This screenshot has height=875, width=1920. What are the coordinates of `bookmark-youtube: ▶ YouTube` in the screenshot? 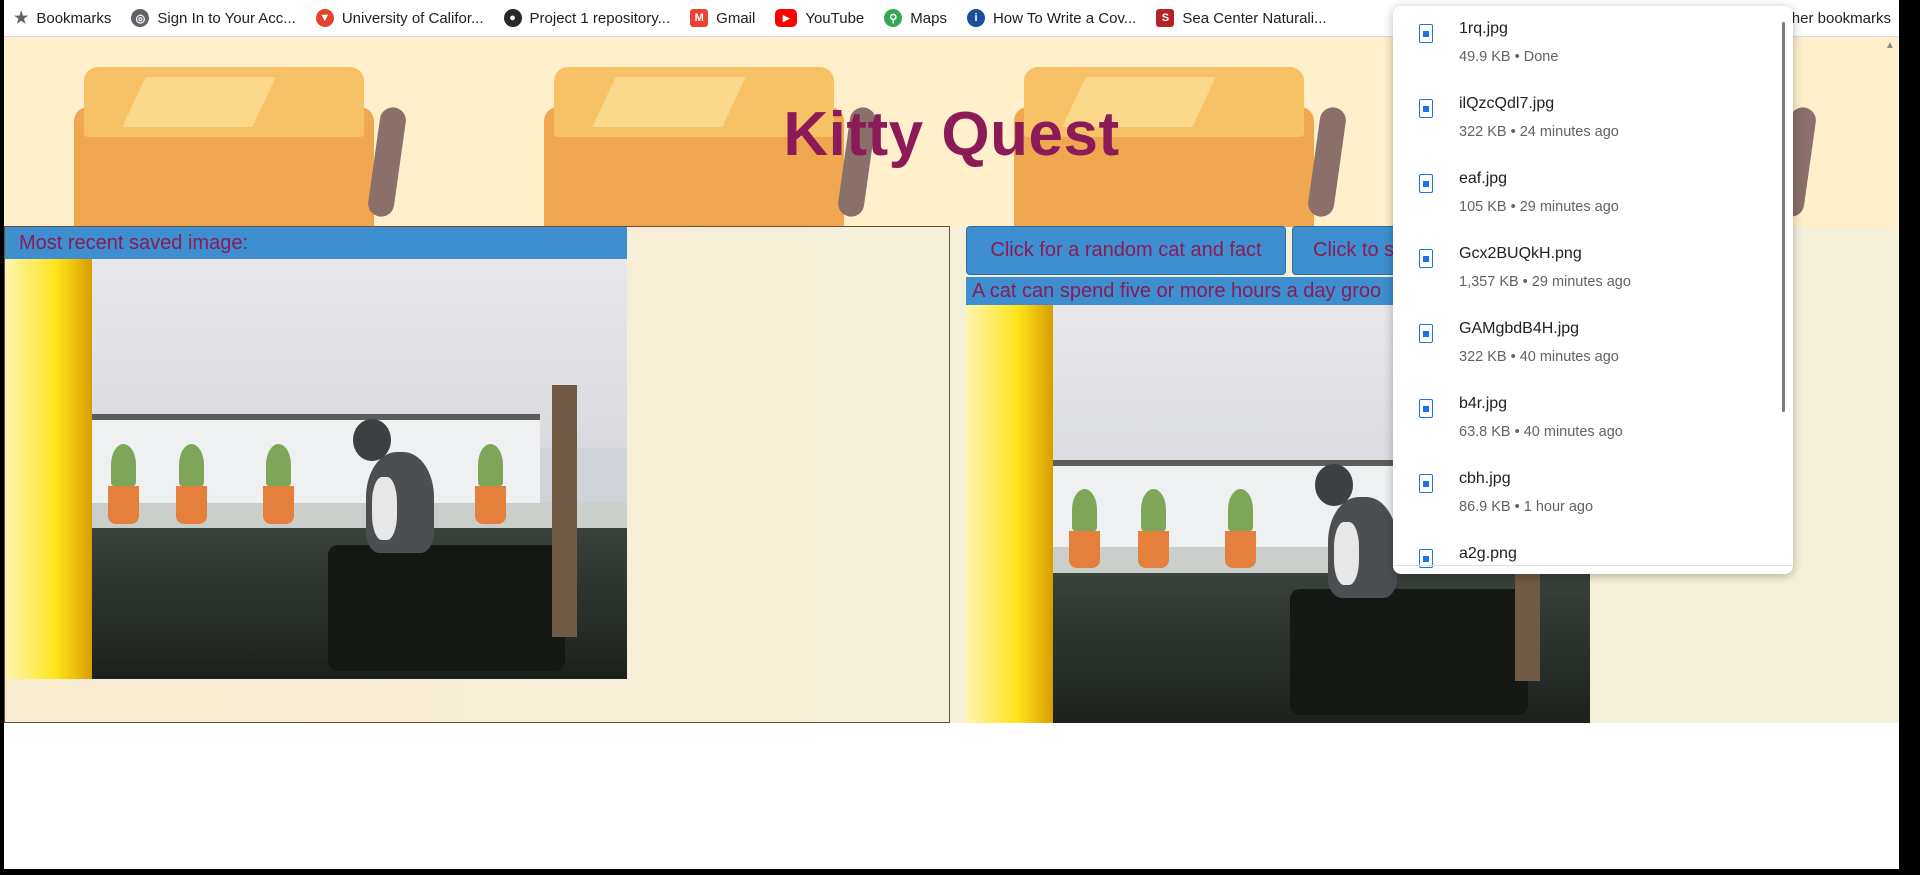 It's located at (819, 18).